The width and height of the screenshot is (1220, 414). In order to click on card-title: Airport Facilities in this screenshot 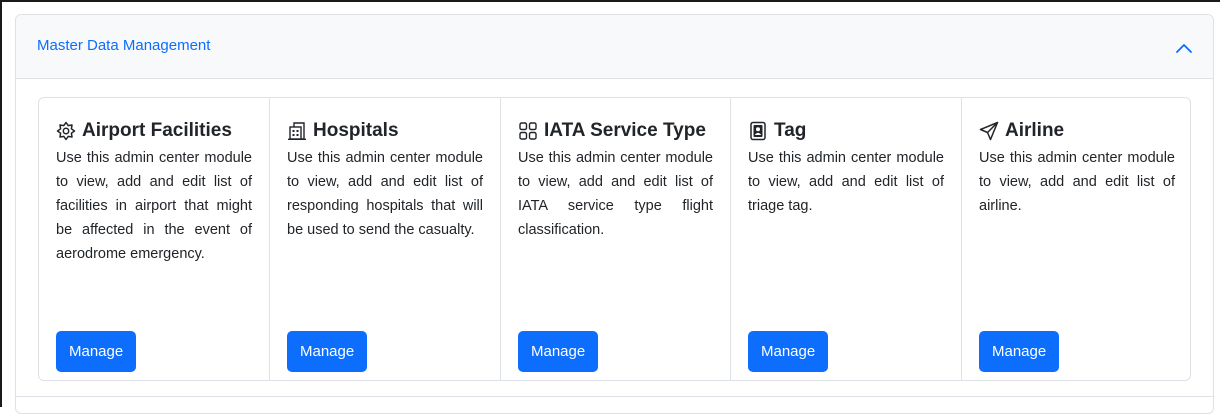, I will do `click(157, 130)`.